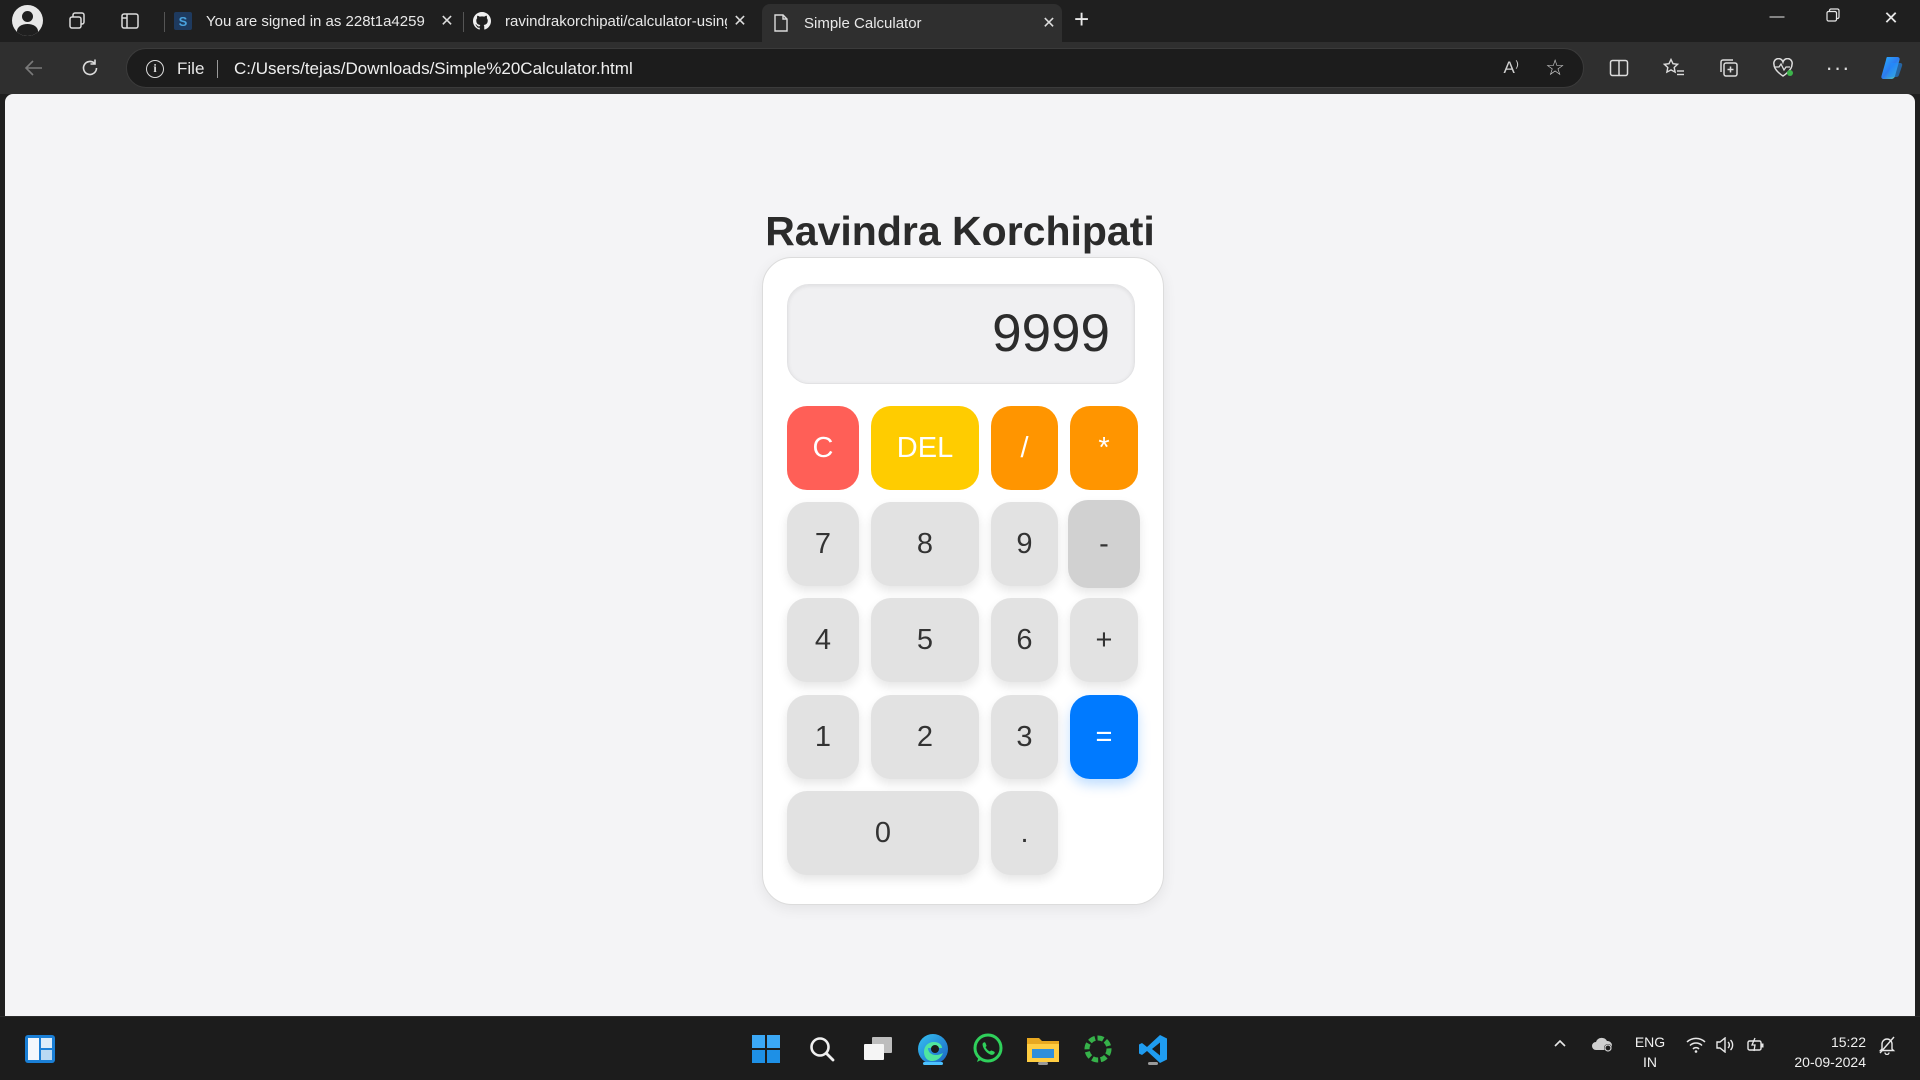 Image resolution: width=1920 pixels, height=1080 pixels. Describe the element at coordinates (1887, 1047) in the screenshot. I see `notifications-bell-icon` at that location.